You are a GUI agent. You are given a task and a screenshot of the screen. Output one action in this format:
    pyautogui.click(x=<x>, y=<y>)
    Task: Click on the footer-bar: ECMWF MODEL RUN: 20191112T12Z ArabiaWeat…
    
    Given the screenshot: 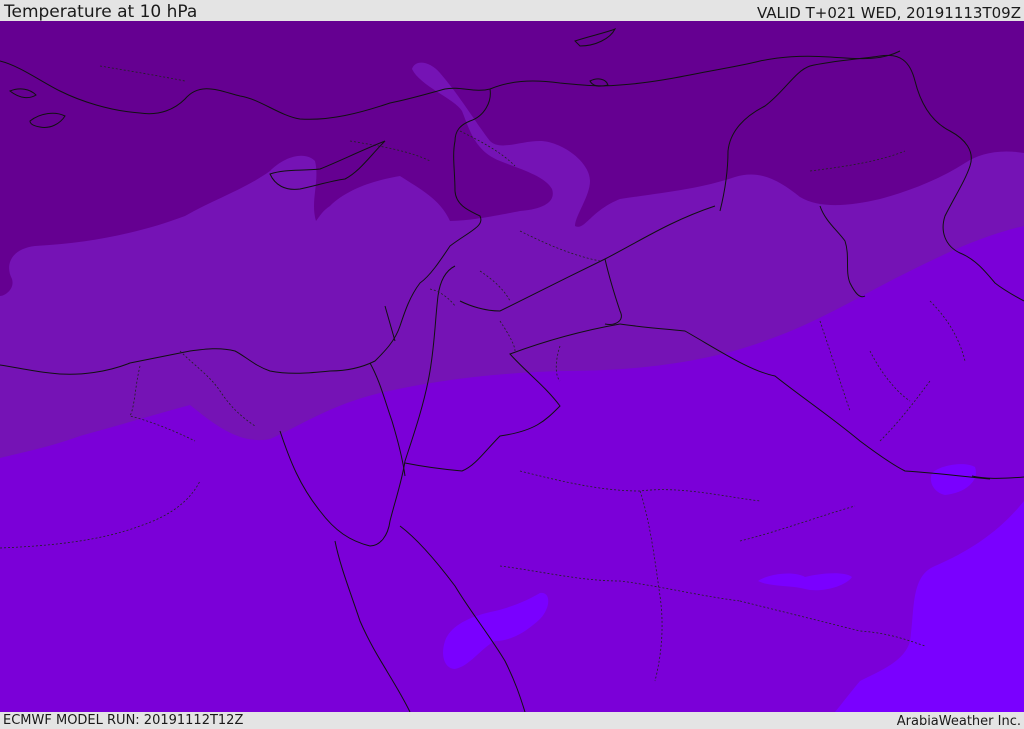 What is the action you would take?
    pyautogui.click(x=512, y=720)
    